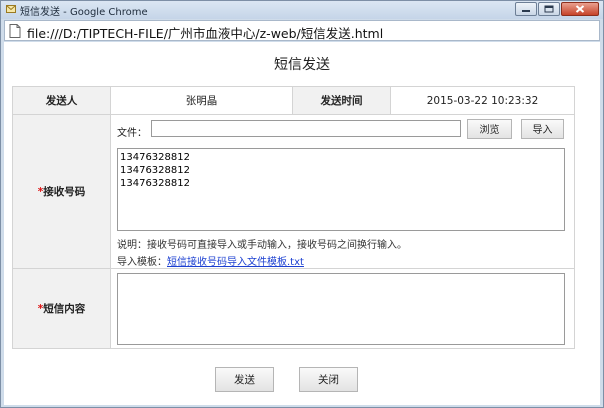  What do you see at coordinates (341, 100) in the screenshot?
I see `send-time-label: 发送时间` at bounding box center [341, 100].